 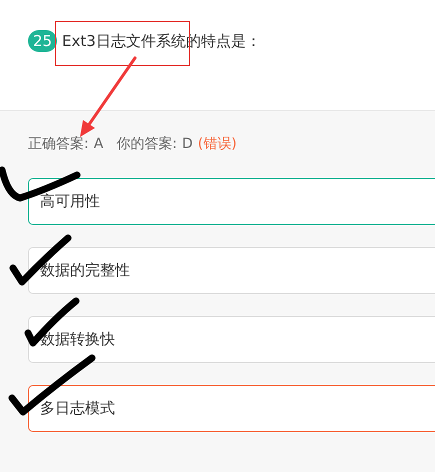 What do you see at coordinates (42, 41) in the screenshot?
I see `question-number: 25` at bounding box center [42, 41].